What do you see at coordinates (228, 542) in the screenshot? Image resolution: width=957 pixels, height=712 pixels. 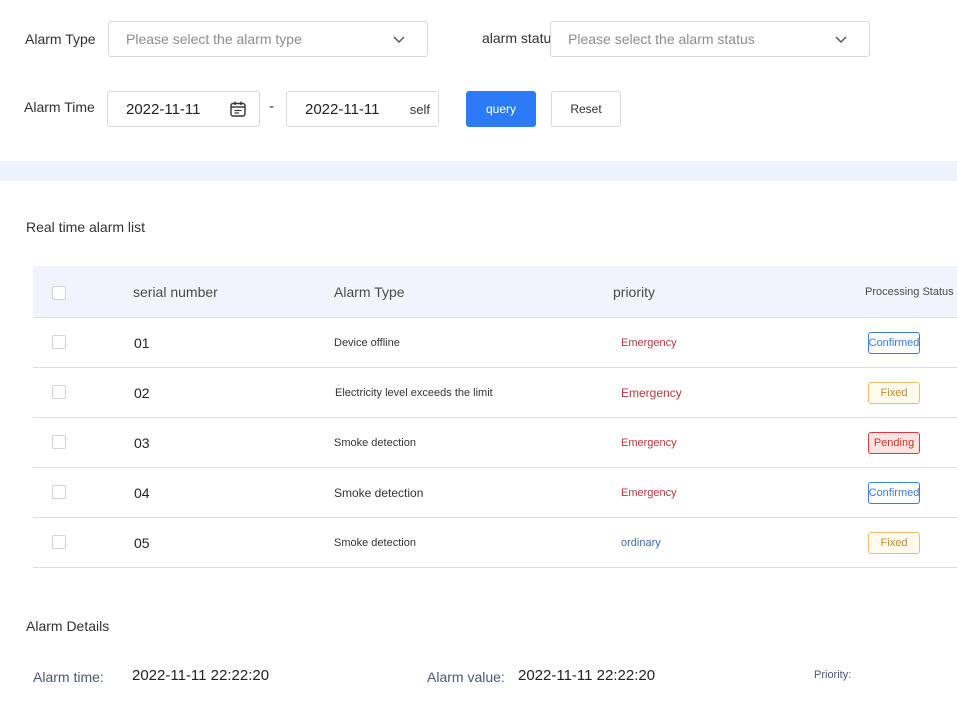 I see `serial-number-cell: 05` at bounding box center [228, 542].